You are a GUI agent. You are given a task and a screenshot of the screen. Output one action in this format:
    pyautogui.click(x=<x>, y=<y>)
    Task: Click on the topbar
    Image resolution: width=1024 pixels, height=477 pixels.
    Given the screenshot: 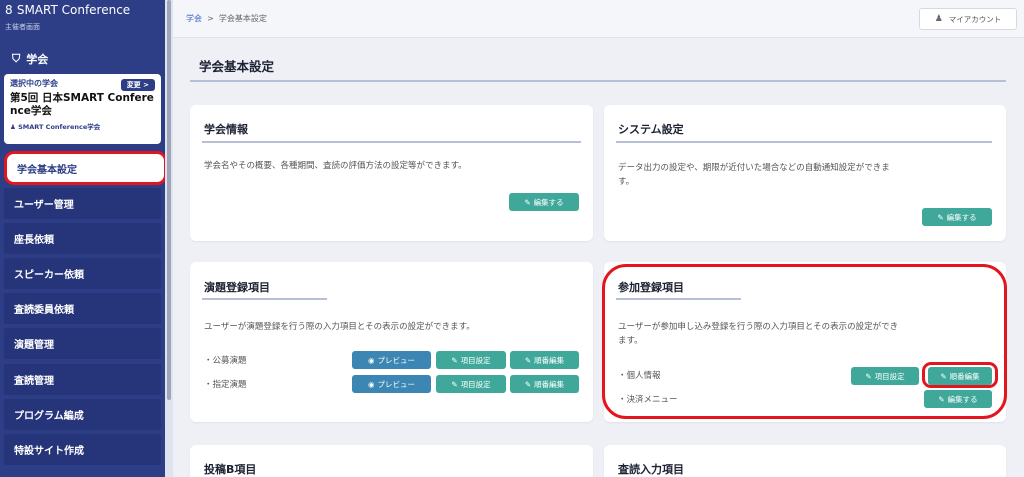 What is the action you would take?
    pyautogui.click(x=598, y=19)
    